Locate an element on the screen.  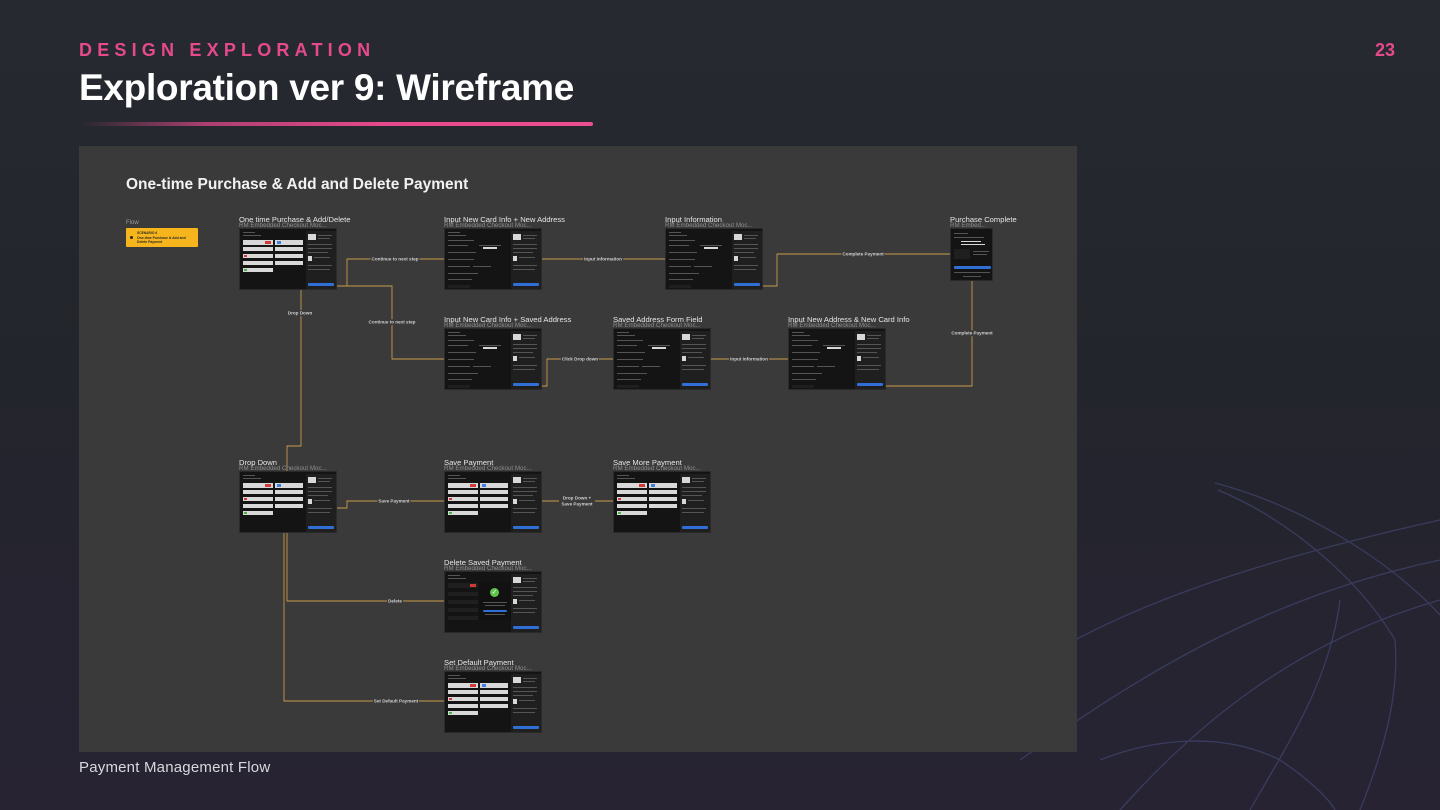
node-title: Input Information is located at coordinates (693, 219).